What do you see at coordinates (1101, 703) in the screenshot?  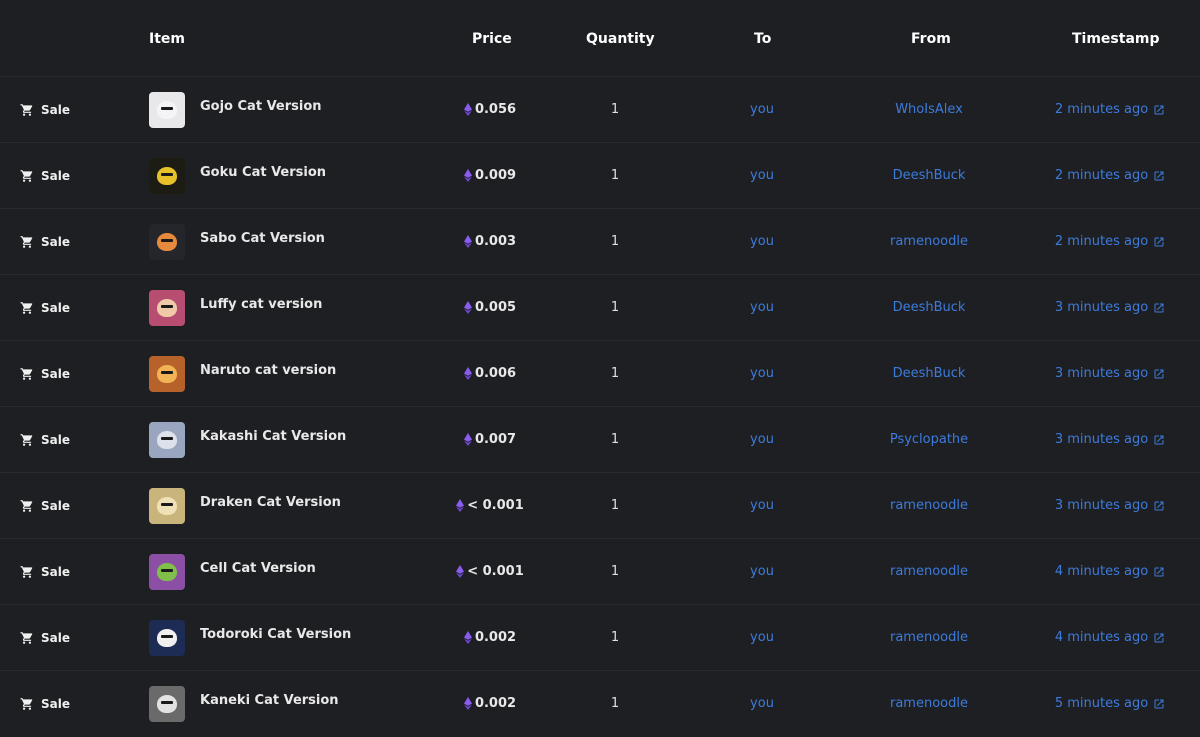 I see `timestamp-link: 5 minutes ago` at bounding box center [1101, 703].